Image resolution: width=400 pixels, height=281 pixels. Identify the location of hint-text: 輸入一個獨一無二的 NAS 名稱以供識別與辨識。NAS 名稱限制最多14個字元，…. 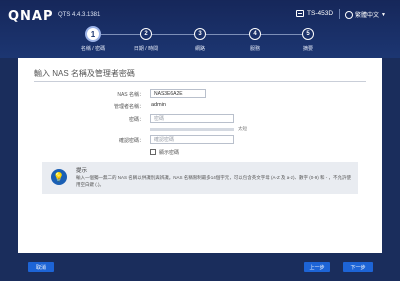
(214, 181).